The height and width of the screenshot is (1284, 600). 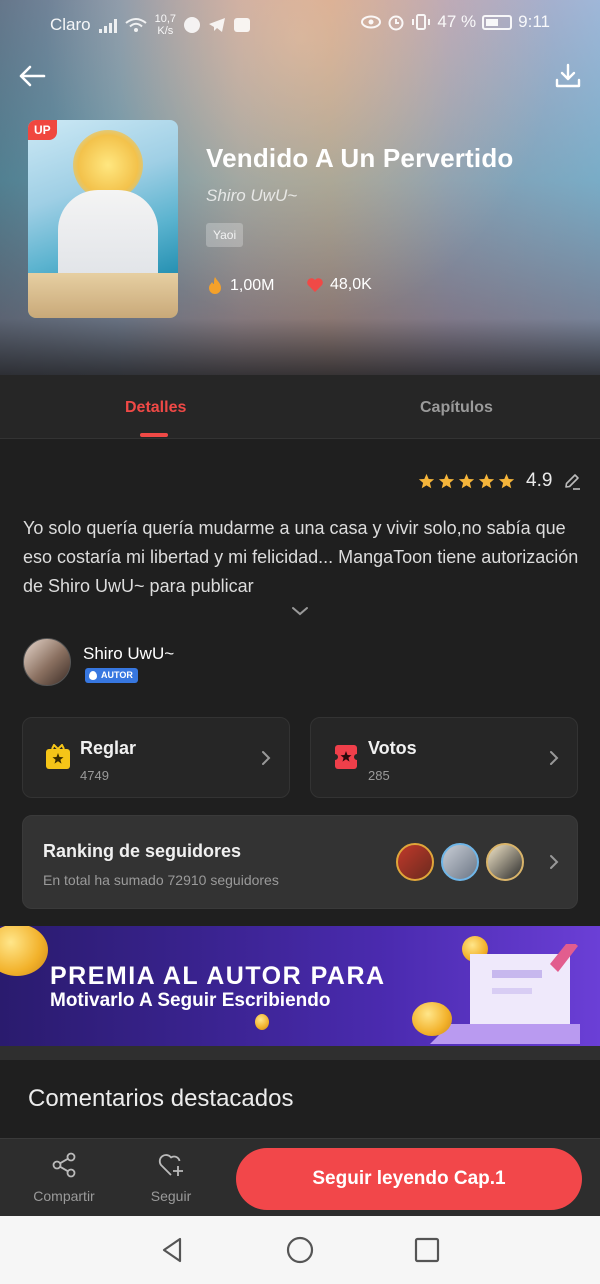 What do you see at coordinates (421, 22) in the screenshot?
I see `vibrate-icon` at bounding box center [421, 22].